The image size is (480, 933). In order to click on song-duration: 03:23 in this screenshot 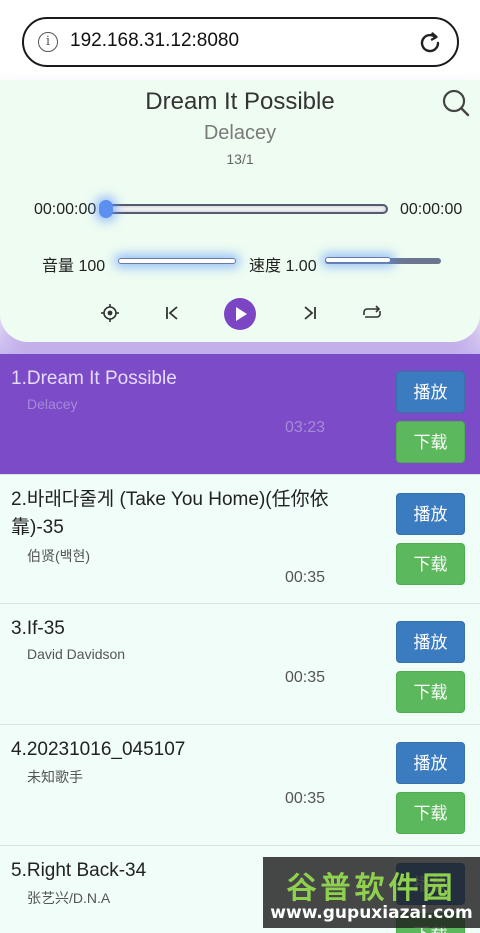, I will do `click(305, 427)`.